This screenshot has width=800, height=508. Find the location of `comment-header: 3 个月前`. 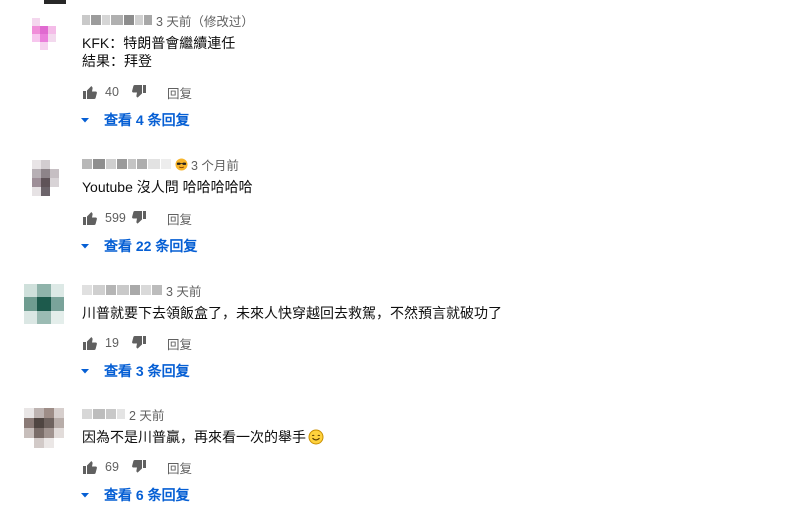

comment-header: 3 个月前 is located at coordinates (160, 164).